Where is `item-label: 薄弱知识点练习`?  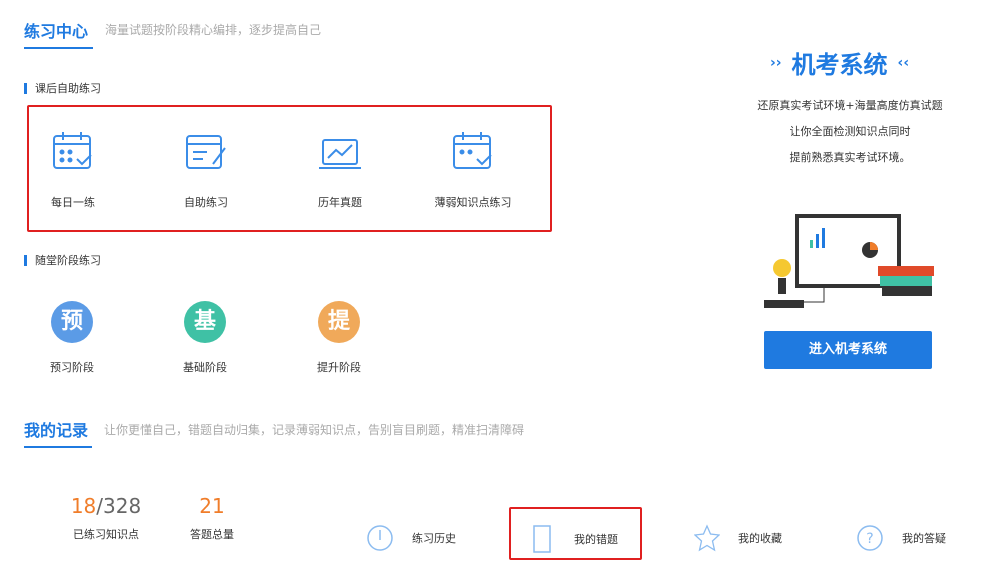
item-label: 薄弱知识点练习 is located at coordinates (473, 202).